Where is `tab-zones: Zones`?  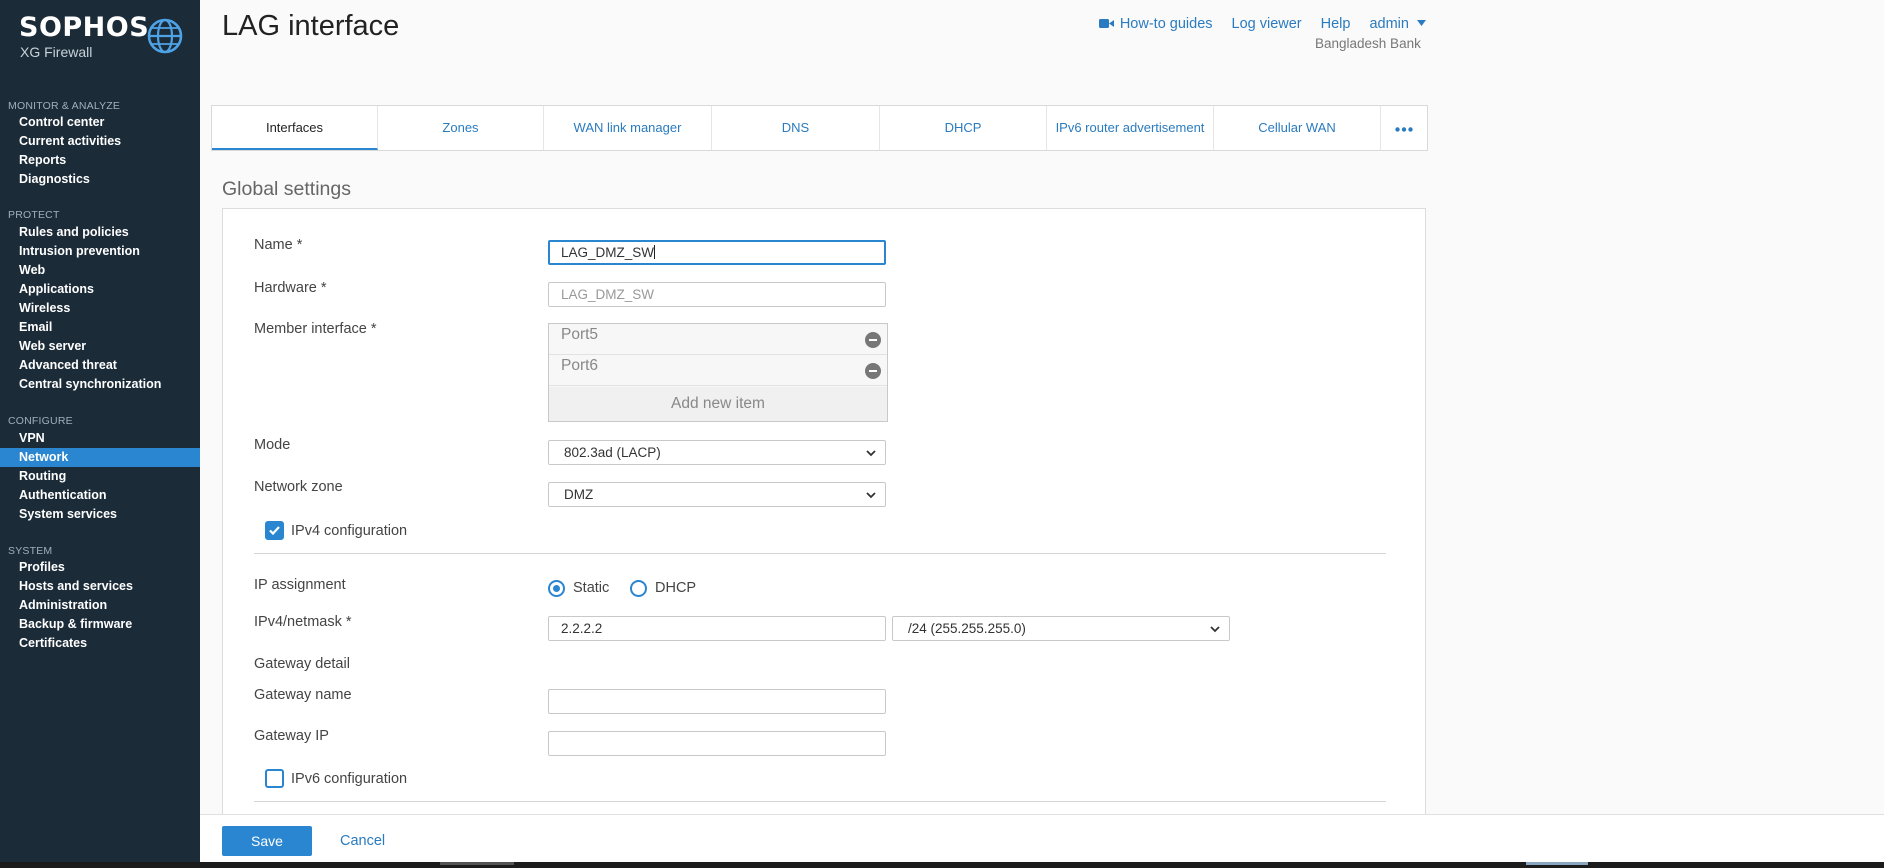 tab-zones: Zones is located at coordinates (461, 128).